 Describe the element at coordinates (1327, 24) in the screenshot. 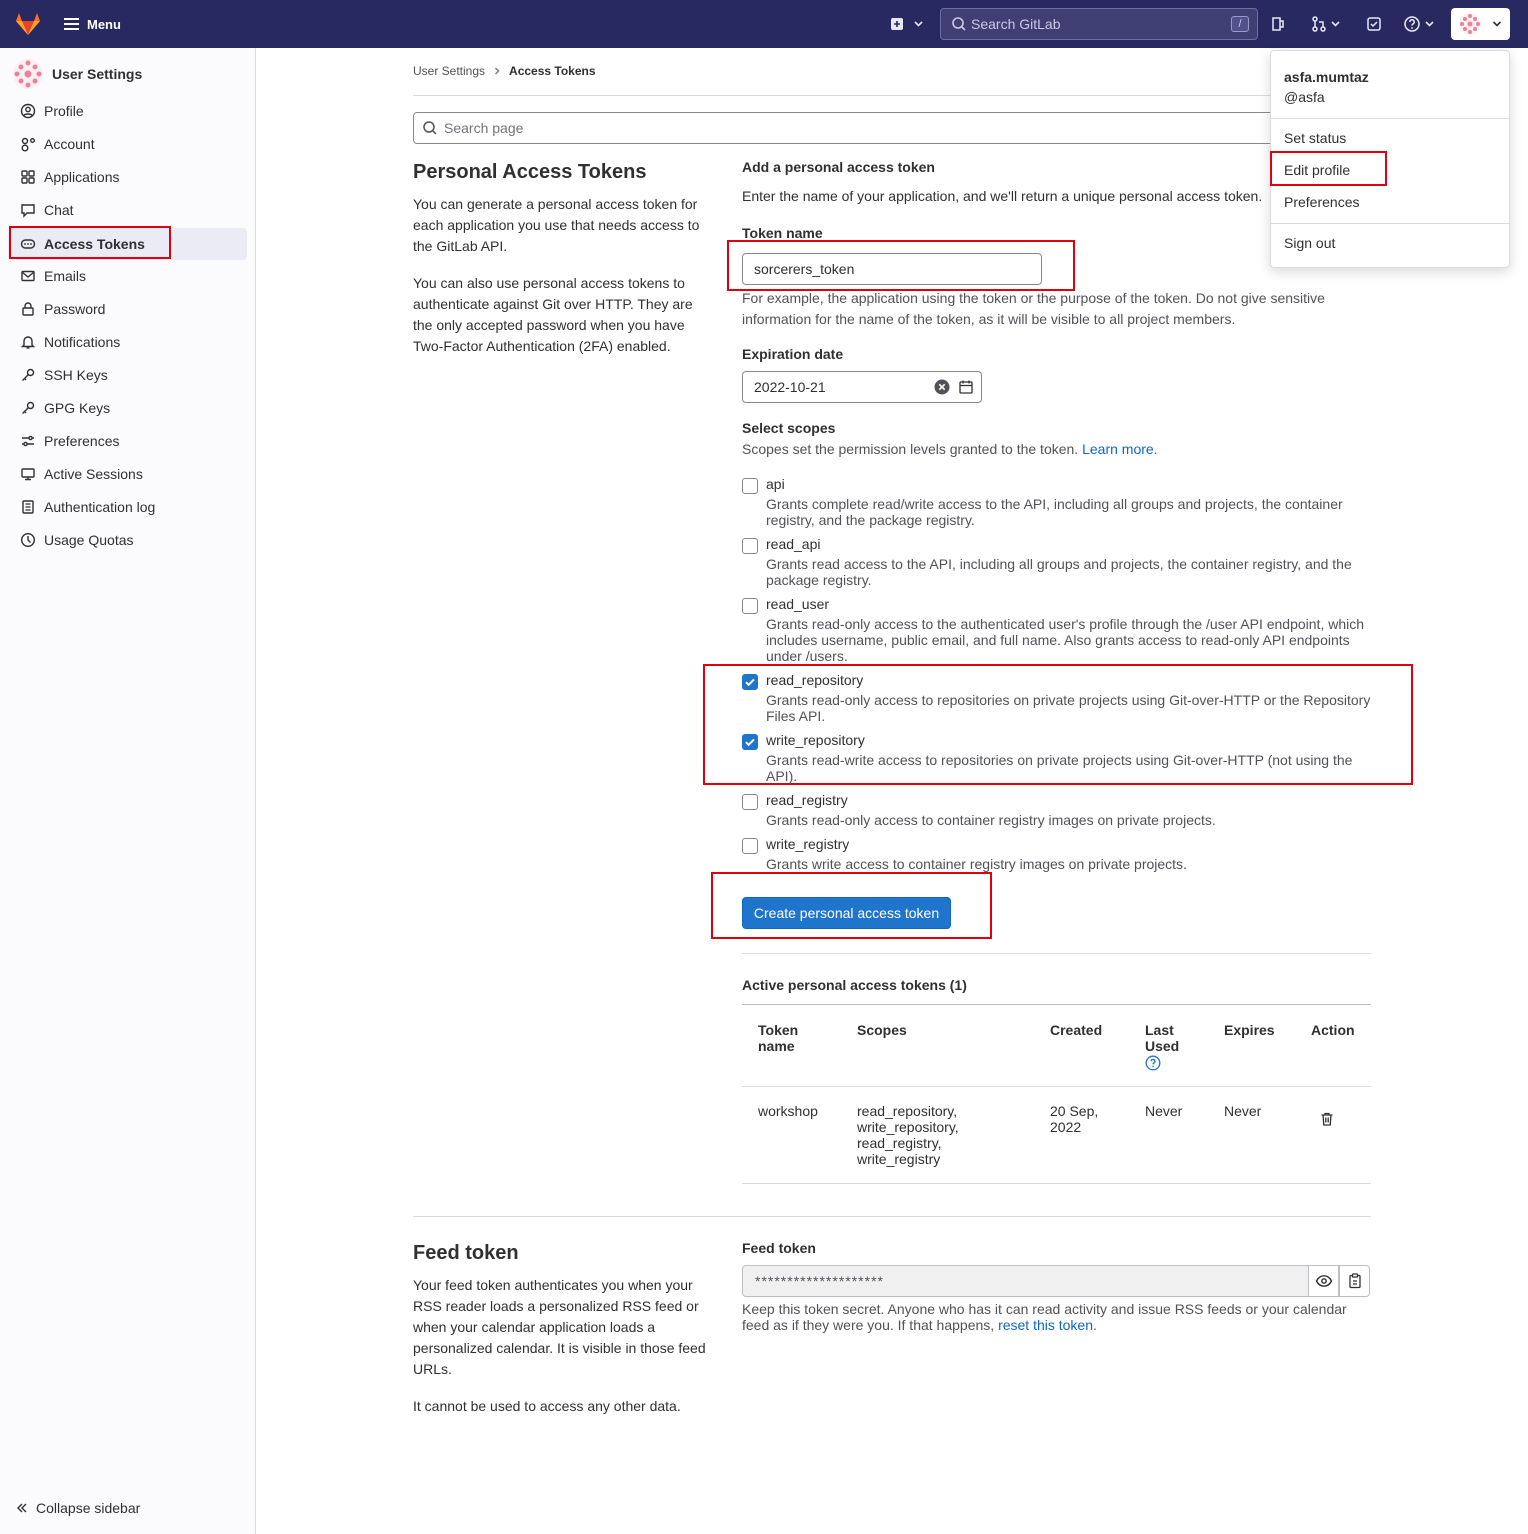

I see `merge-requests-button` at that location.